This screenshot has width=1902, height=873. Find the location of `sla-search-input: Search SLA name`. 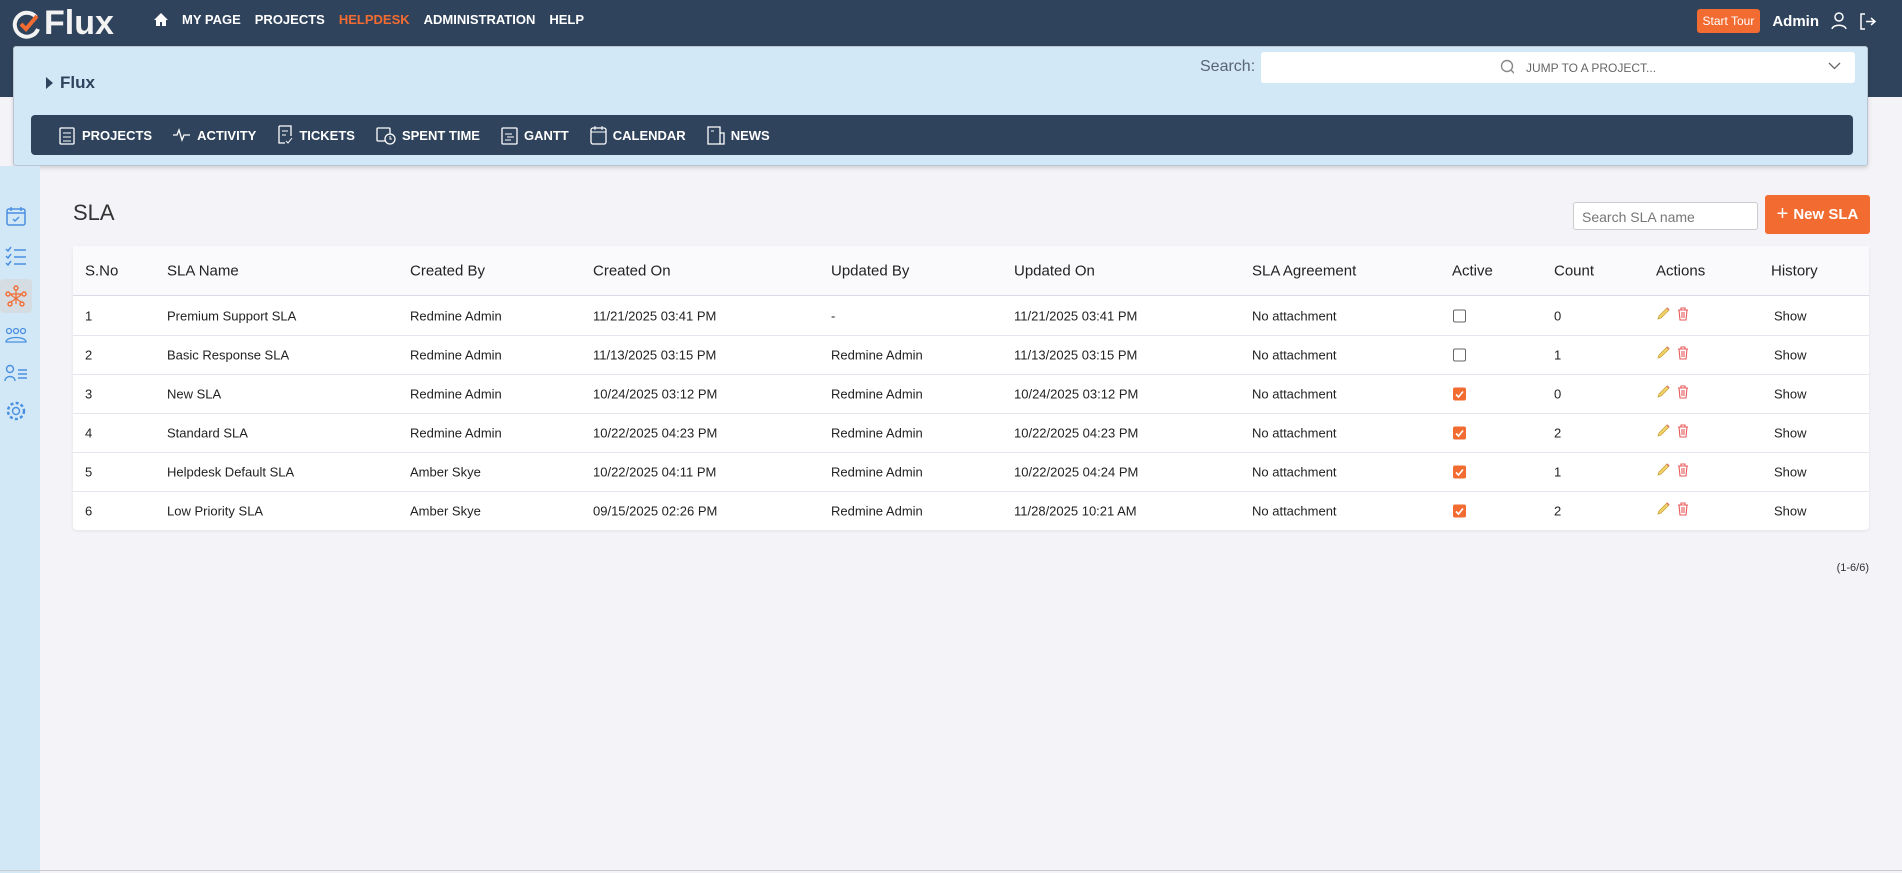

sla-search-input: Search SLA name is located at coordinates (1665, 216).